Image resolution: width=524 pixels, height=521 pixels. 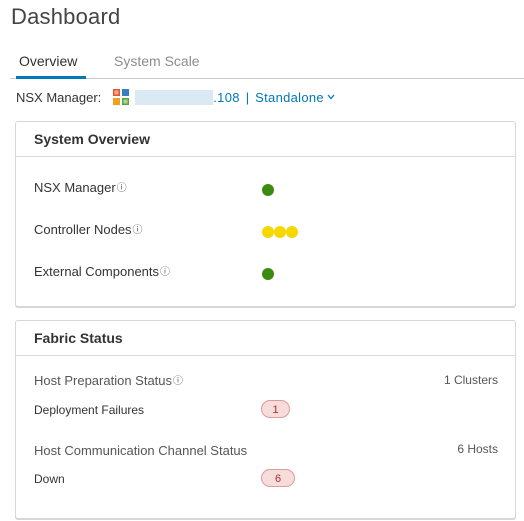 I want to click on nsx-manager-row: NSX Managerⓘ, so click(x=80, y=187).